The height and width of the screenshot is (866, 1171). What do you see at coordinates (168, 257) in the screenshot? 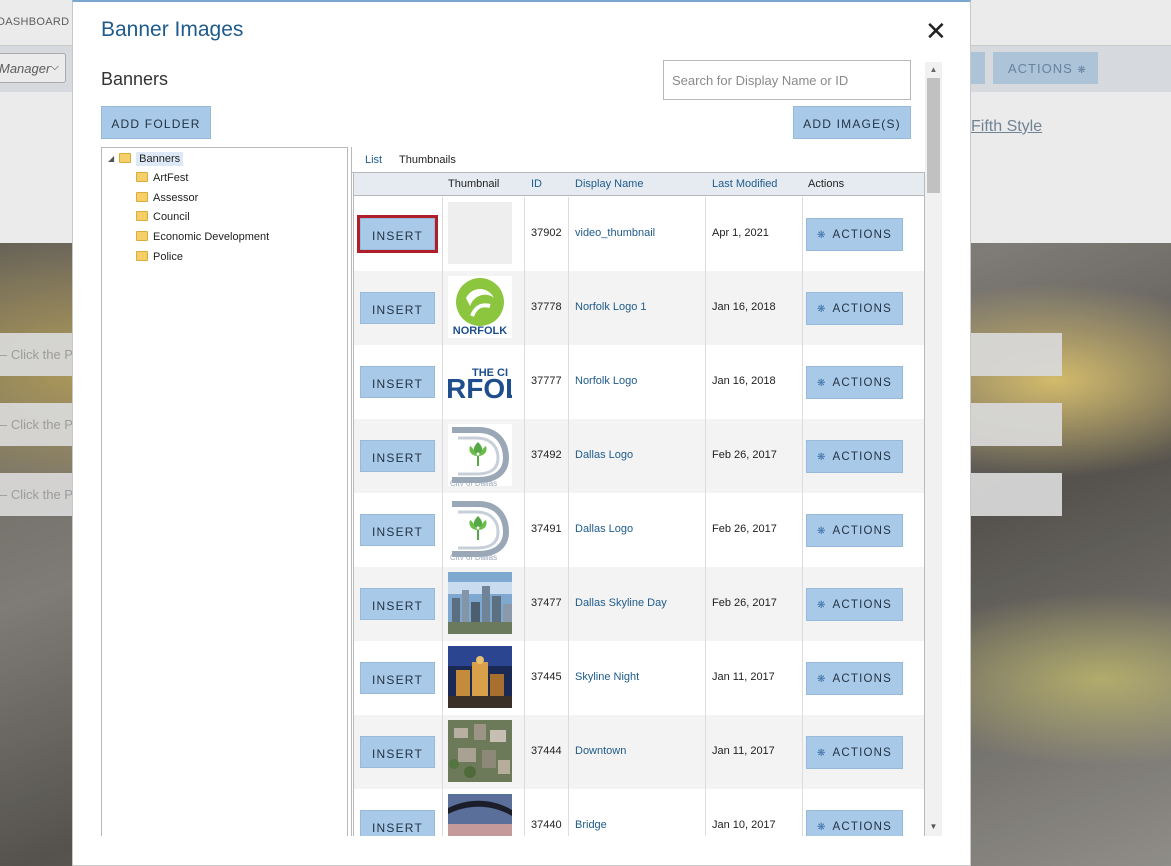
I see `tree-item-label: Police` at bounding box center [168, 257].